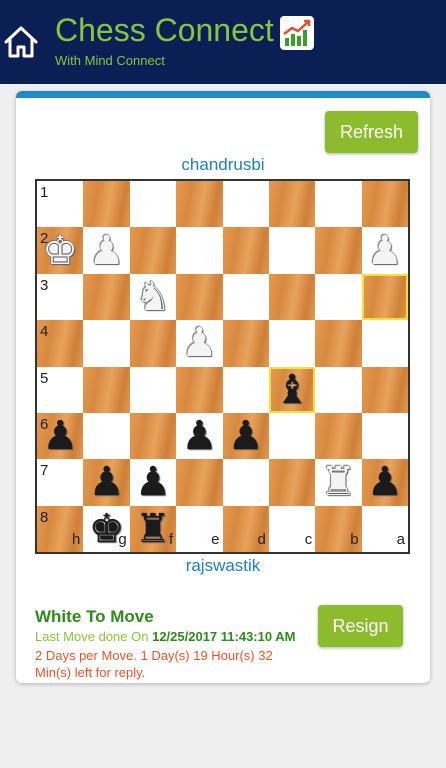  Describe the element at coordinates (110, 60) in the screenshot. I see `app-subtitle: With Mind Connect` at that location.